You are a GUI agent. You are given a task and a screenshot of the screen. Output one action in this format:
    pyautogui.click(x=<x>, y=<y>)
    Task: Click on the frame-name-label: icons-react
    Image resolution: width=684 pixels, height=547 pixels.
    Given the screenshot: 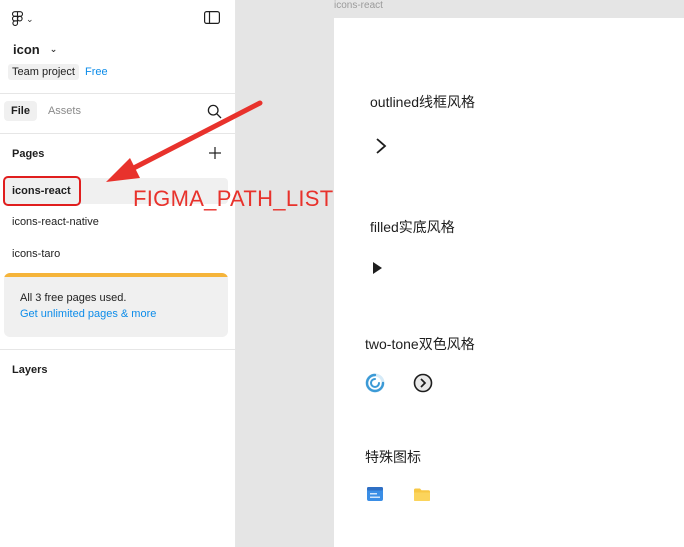 What is the action you would take?
    pyautogui.click(x=358, y=5)
    